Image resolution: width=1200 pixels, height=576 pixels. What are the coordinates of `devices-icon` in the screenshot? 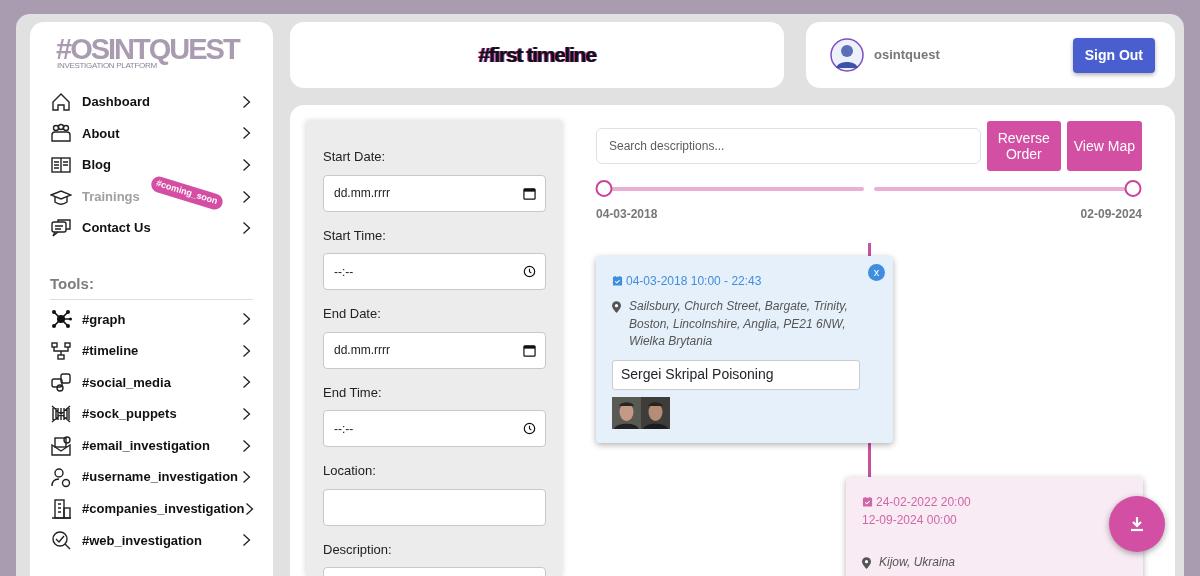 It's located at (61, 382).